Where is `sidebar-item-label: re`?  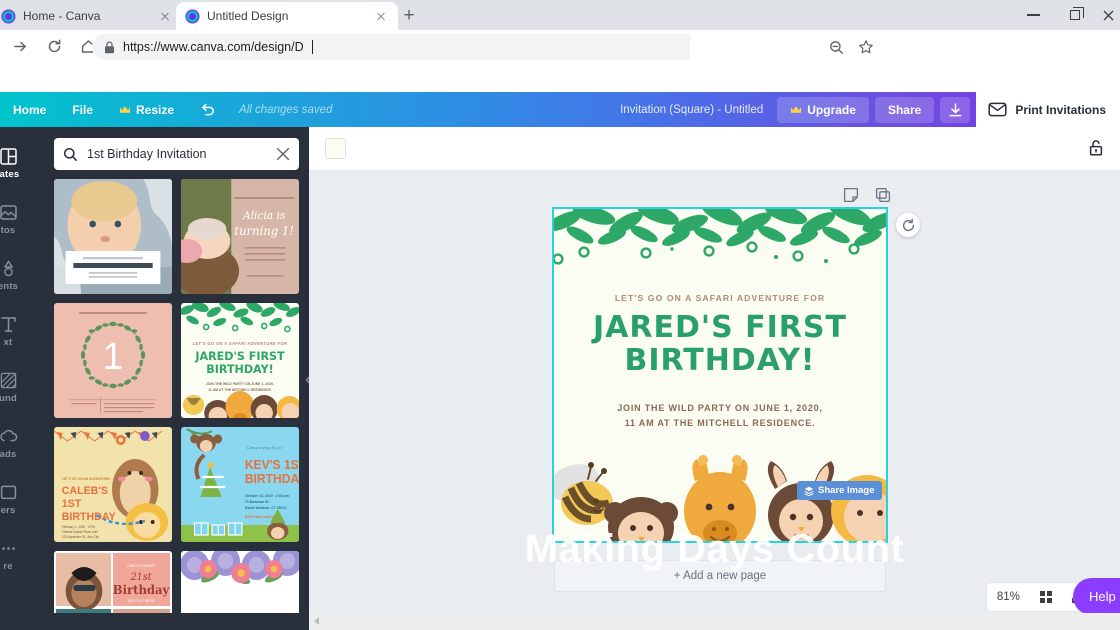
sidebar-item-label: re is located at coordinates (8, 566).